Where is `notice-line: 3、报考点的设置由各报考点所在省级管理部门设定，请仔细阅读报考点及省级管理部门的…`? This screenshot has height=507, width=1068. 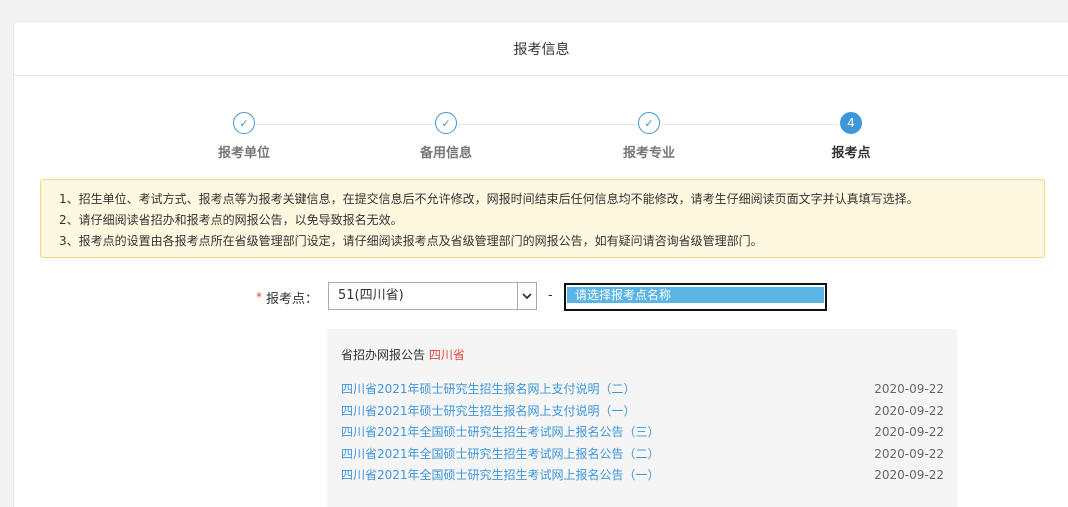 notice-line: 3、报考点的设置由各报考点所在省级管理部门设定，请仔细阅读报考点及省级管理部门的… is located at coordinates (411, 241).